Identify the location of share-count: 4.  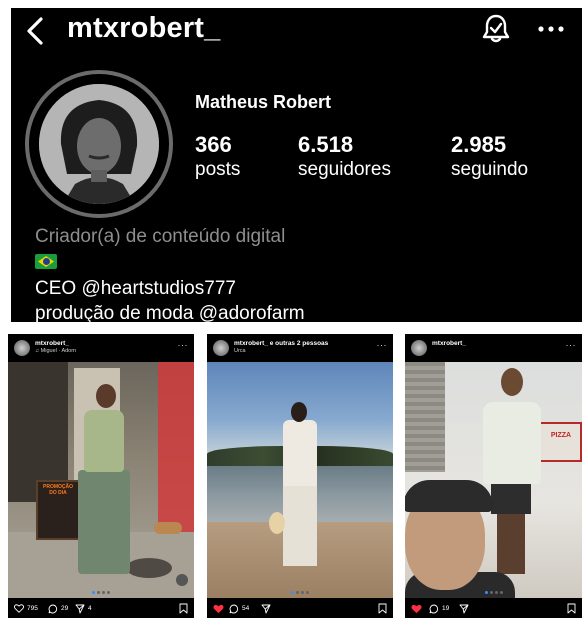
(90, 608).